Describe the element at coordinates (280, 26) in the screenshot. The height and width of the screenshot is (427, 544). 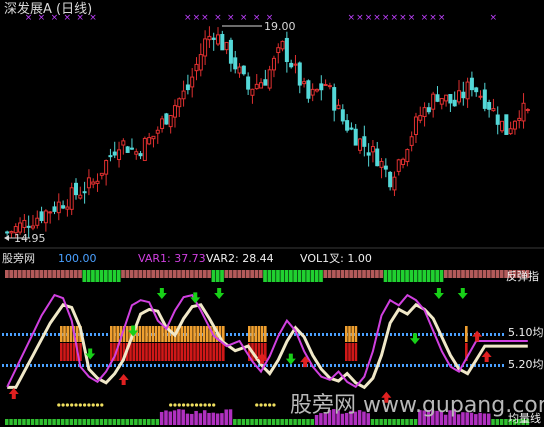
I see `high-label: 19.00` at that location.